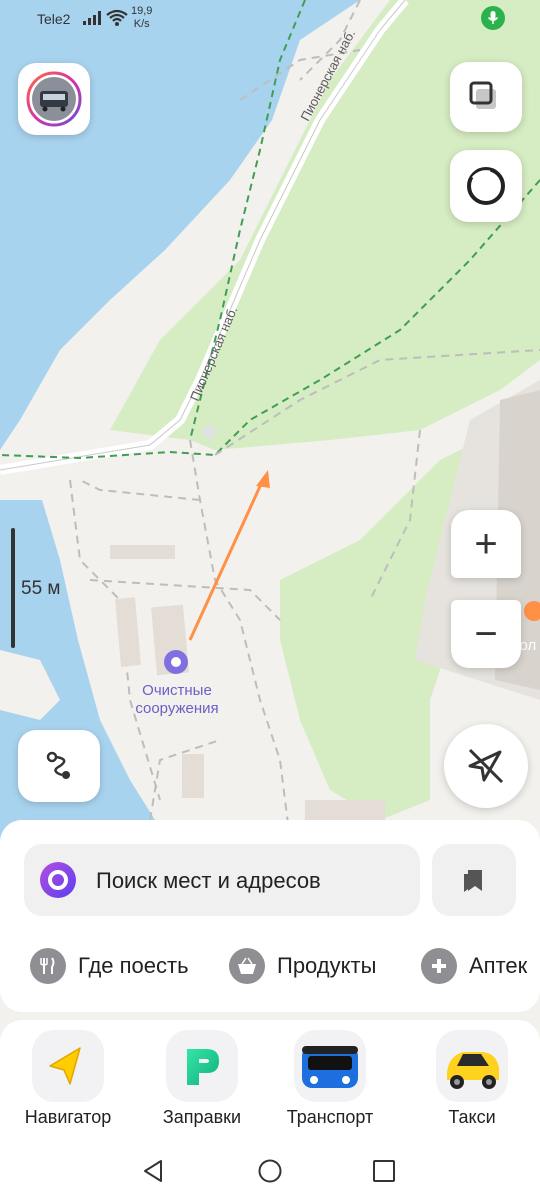 Image resolution: width=540 pixels, height=1200 pixels. What do you see at coordinates (133, 965) in the screenshot?
I see `category-label: Где поесть` at bounding box center [133, 965].